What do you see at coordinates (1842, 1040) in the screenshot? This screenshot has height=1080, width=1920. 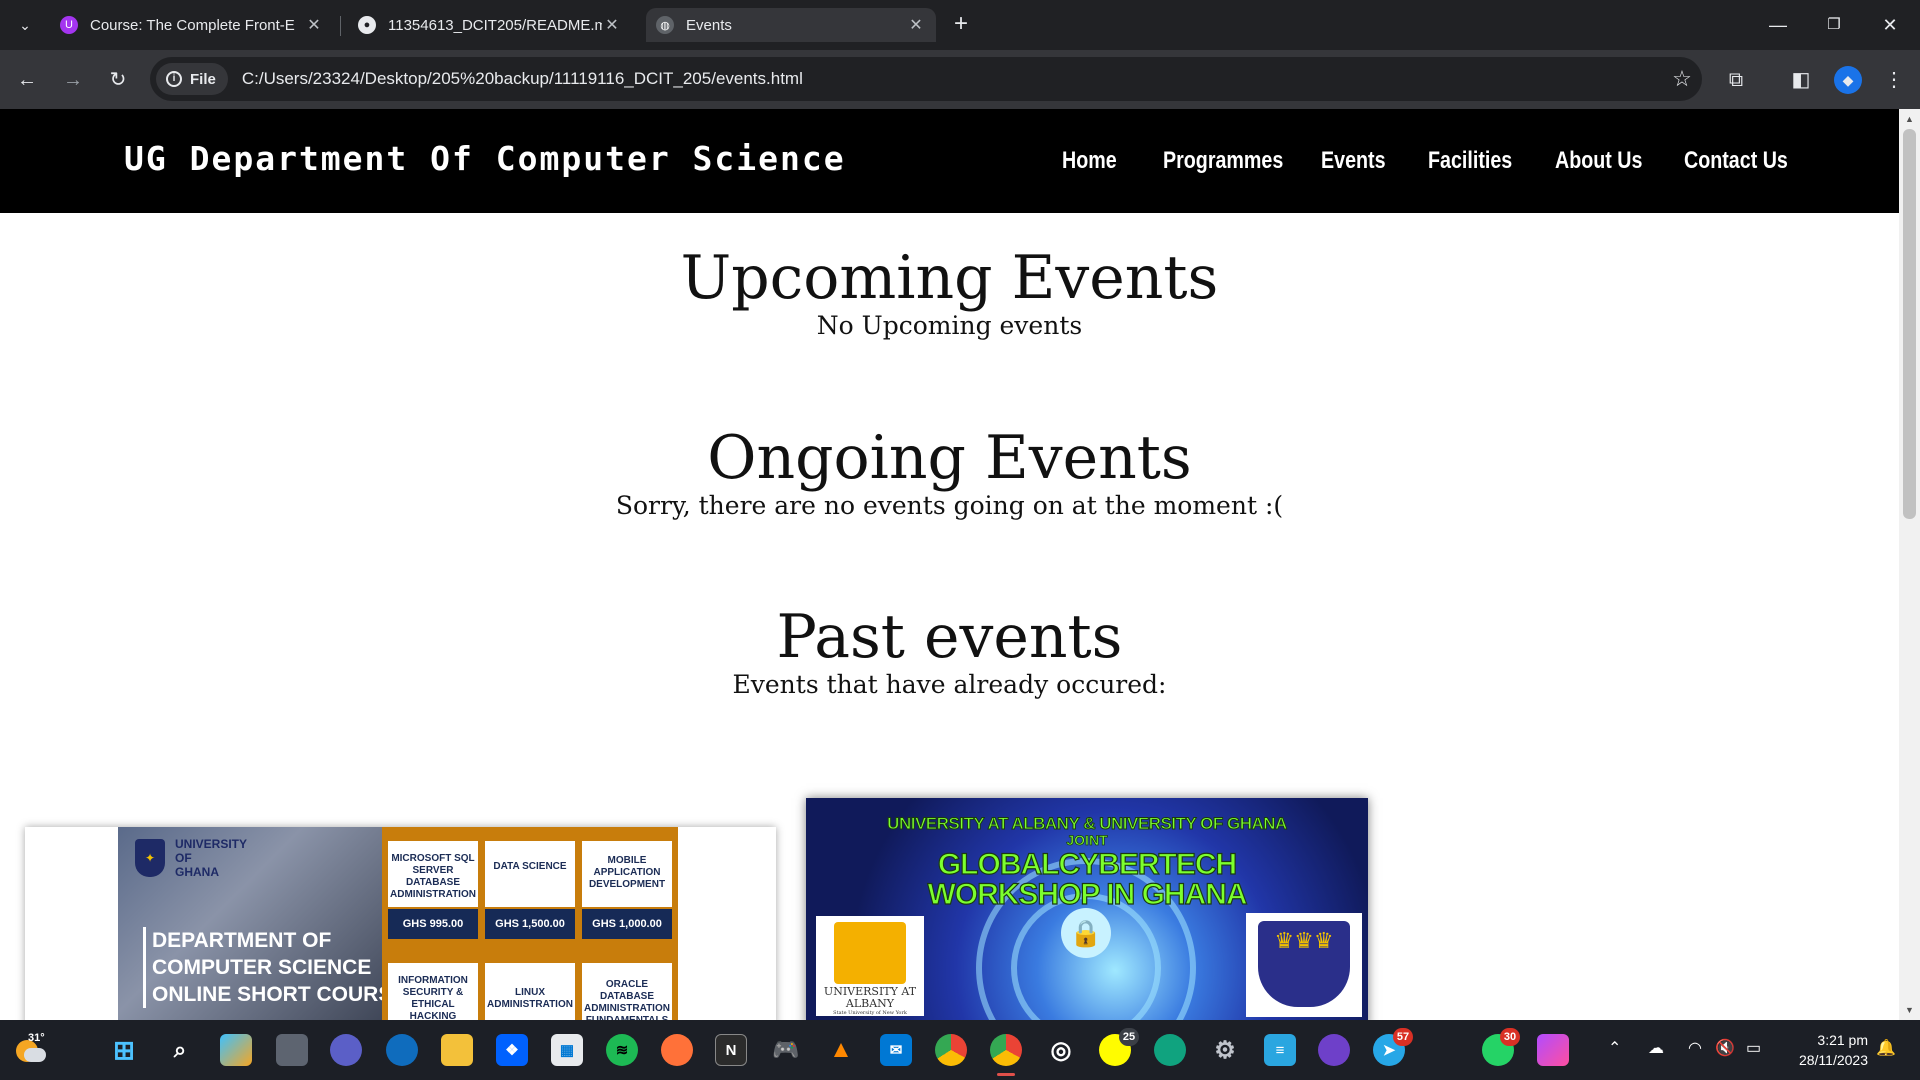 I see `clock-time: 3:21 pm` at bounding box center [1842, 1040].